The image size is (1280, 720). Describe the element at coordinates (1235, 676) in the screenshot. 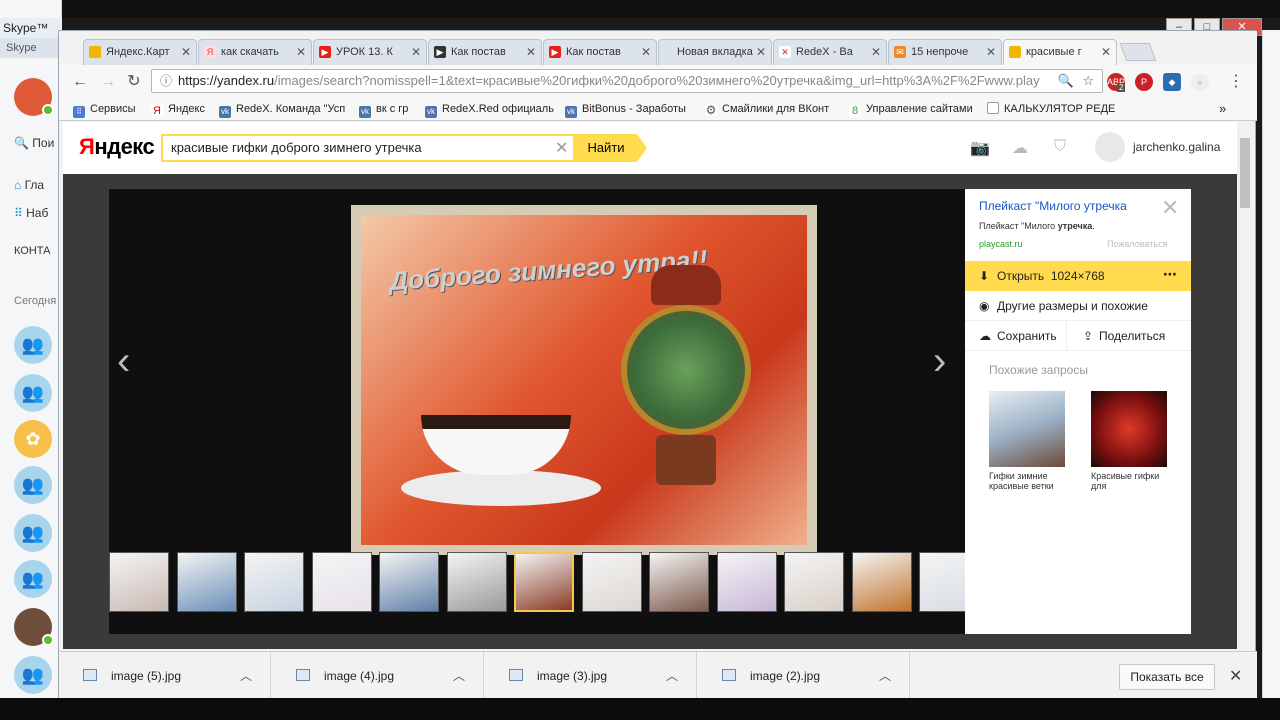

I see `close-downloads-icon: ✕` at that location.